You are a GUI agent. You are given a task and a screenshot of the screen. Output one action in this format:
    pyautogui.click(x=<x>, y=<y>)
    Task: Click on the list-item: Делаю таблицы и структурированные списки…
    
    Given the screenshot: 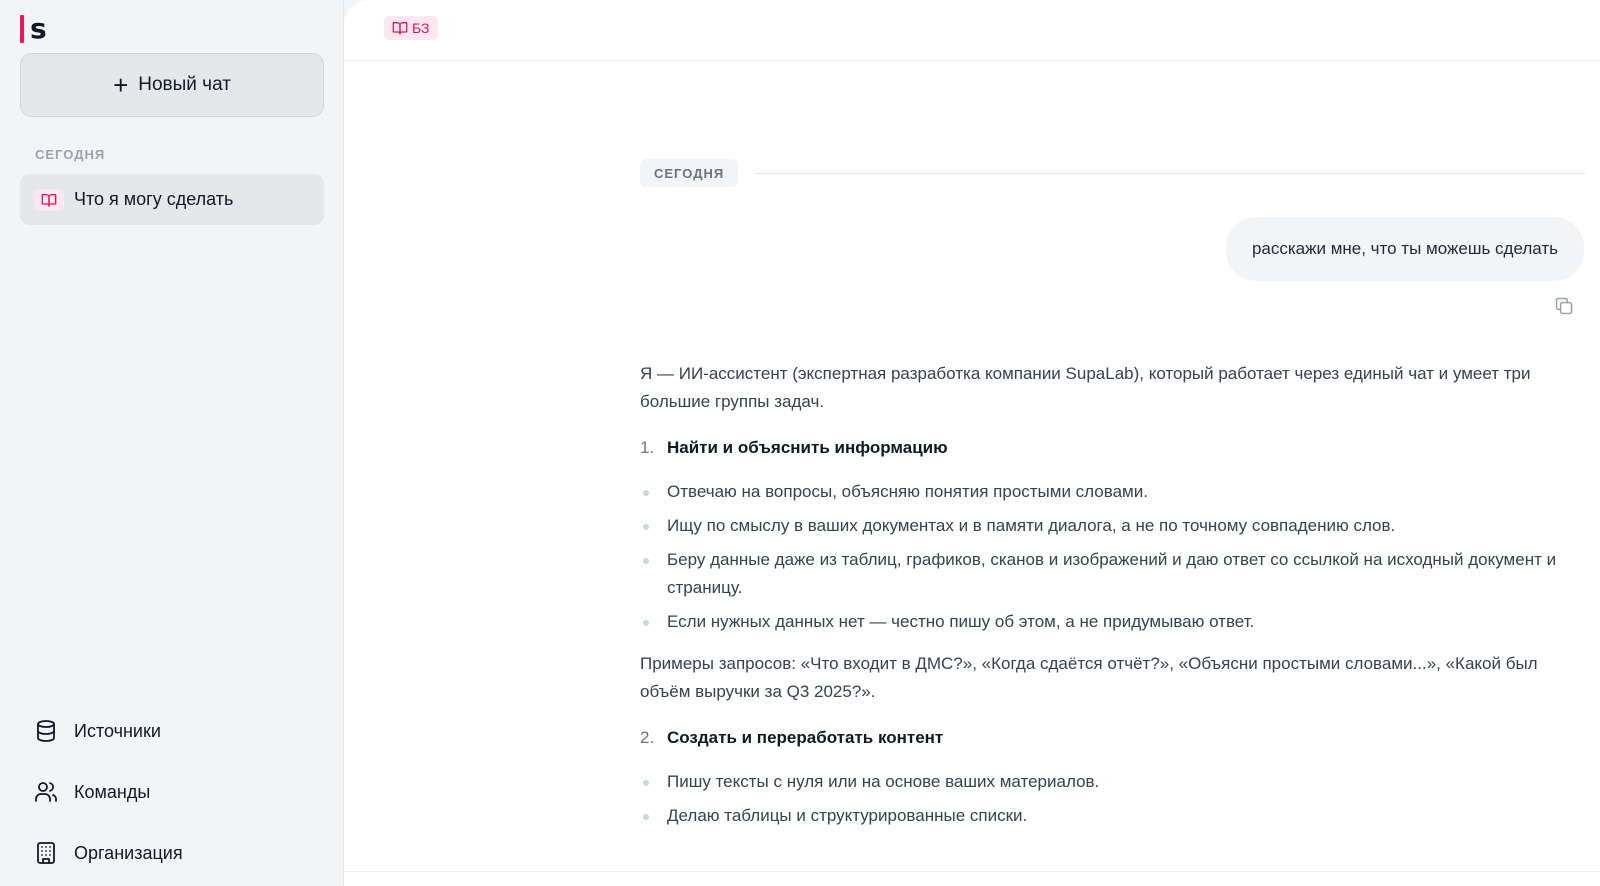 What is the action you would take?
    pyautogui.click(x=1110, y=816)
    